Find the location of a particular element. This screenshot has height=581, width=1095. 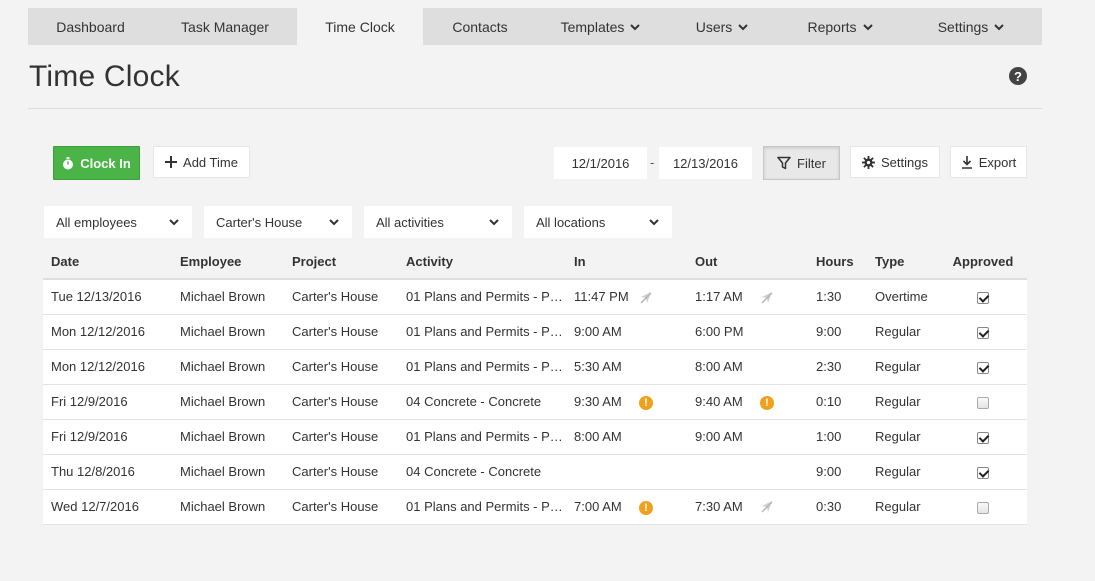

settings-button: Settings is located at coordinates (895, 162).